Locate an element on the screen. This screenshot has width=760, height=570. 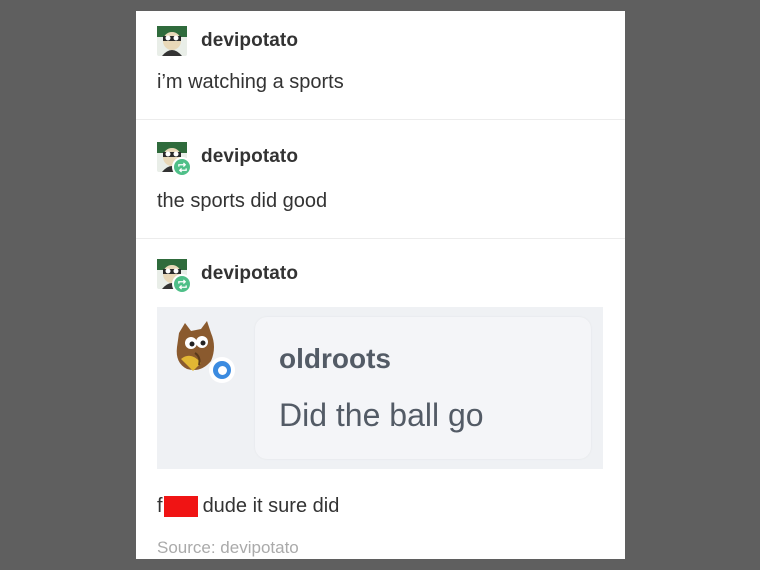
quoted-user-avatar is located at coordinates (203, 352).